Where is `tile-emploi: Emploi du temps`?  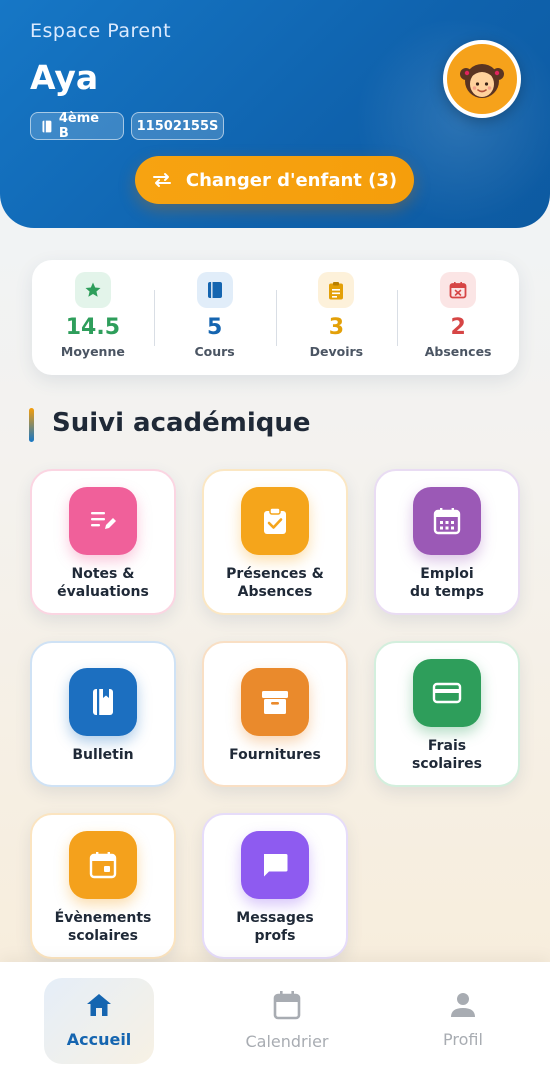 tile-emploi: Emploi du temps is located at coordinates (447, 542).